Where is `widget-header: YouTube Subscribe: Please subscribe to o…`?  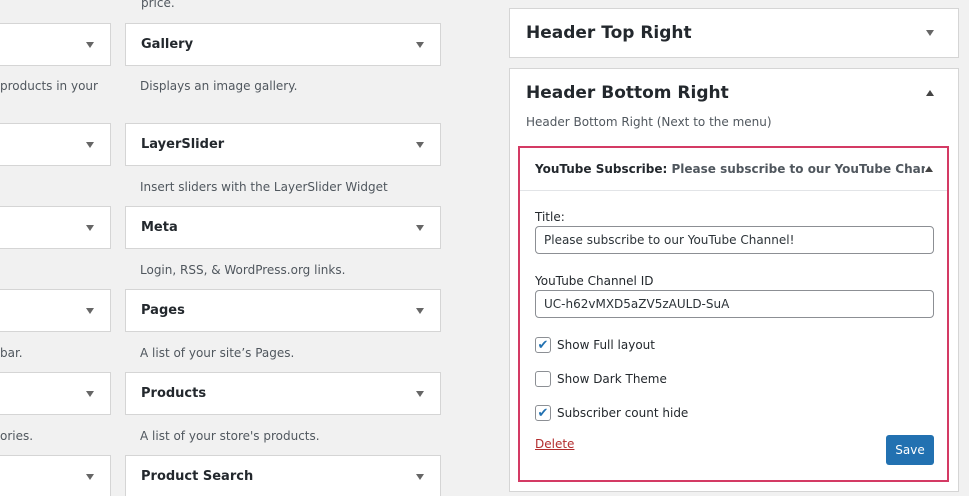 widget-header: YouTube Subscribe: Please subscribe to o… is located at coordinates (733, 169).